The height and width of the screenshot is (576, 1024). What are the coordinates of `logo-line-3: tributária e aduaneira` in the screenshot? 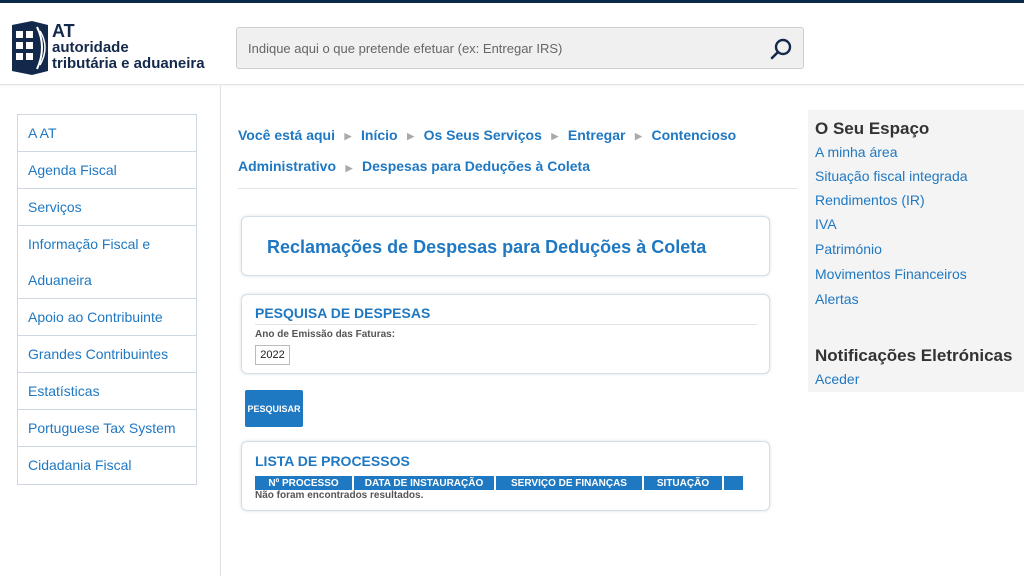 It's located at (128, 63).